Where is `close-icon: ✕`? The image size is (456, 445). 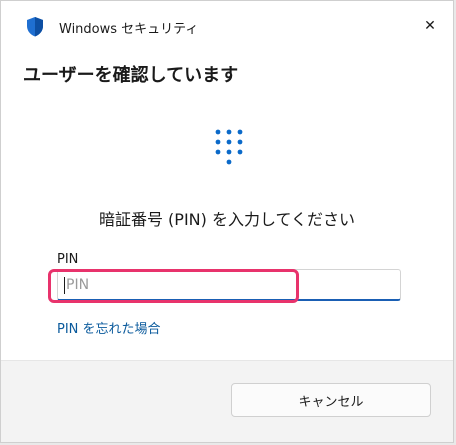 close-icon: ✕ is located at coordinates (430, 26).